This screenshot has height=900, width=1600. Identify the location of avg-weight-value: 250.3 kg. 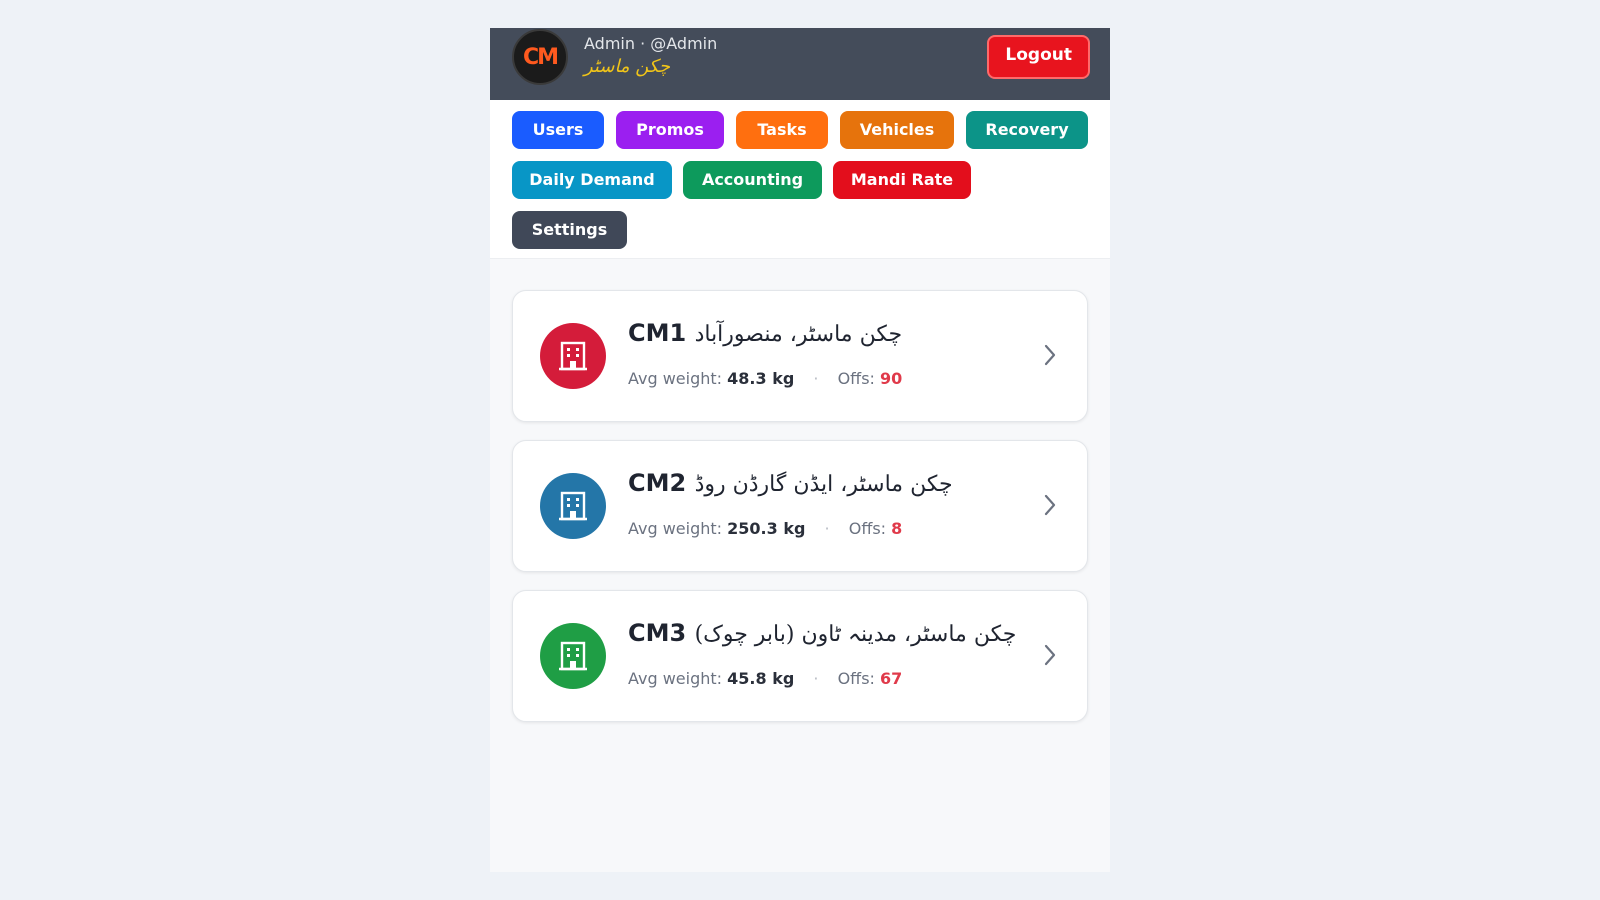
(766, 528).